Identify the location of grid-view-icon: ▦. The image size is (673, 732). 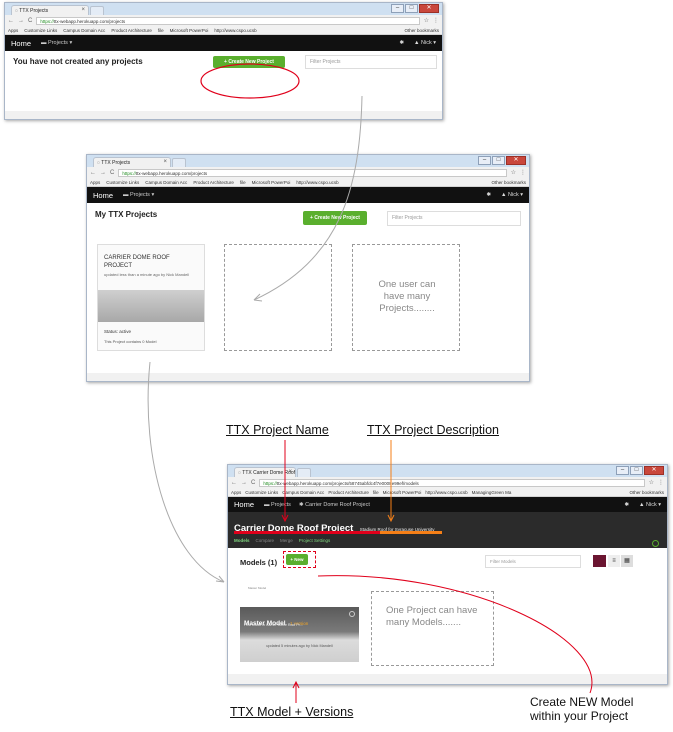
(627, 561).